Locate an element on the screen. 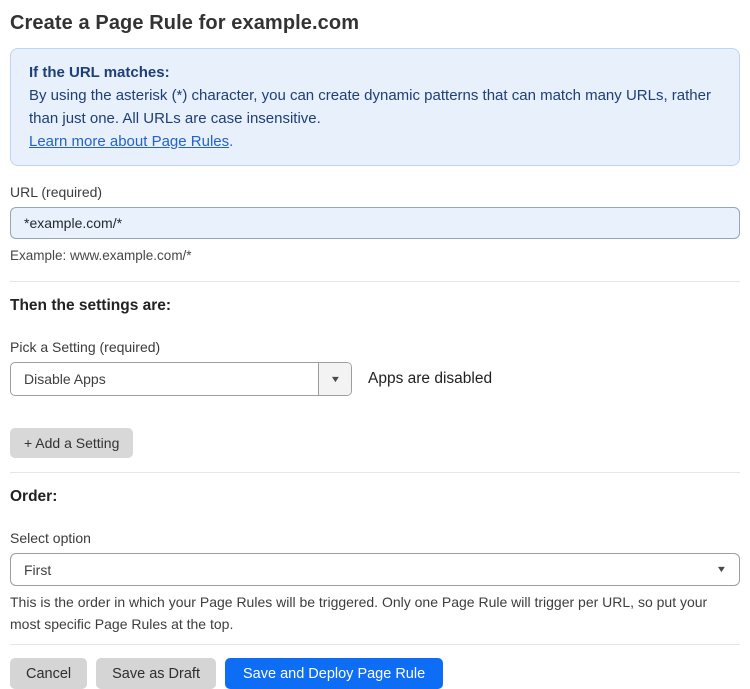 The height and width of the screenshot is (689, 750). setting-description: Apps are disabled is located at coordinates (430, 378).